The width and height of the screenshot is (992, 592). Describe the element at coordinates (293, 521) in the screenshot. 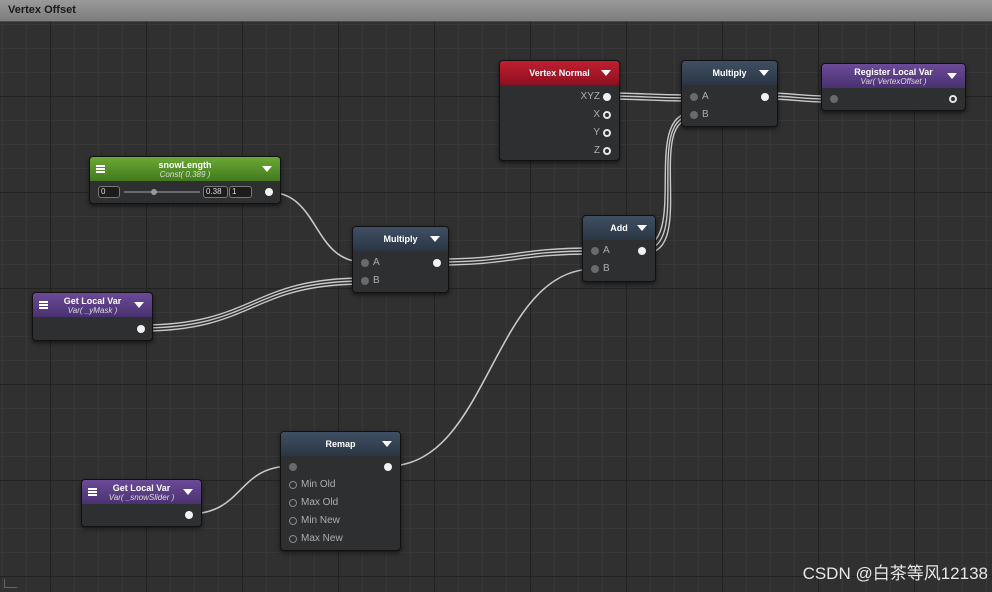

I see `input-port-min-new` at that location.